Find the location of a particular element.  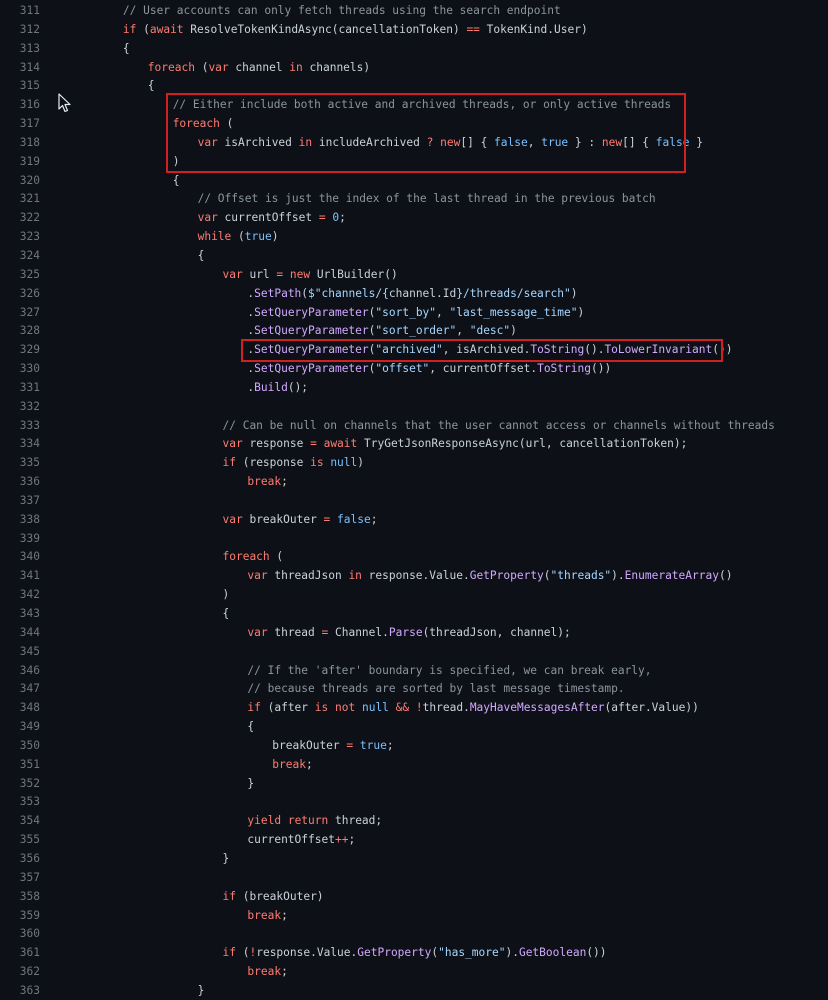

code-token: , is located at coordinates (463, 331).